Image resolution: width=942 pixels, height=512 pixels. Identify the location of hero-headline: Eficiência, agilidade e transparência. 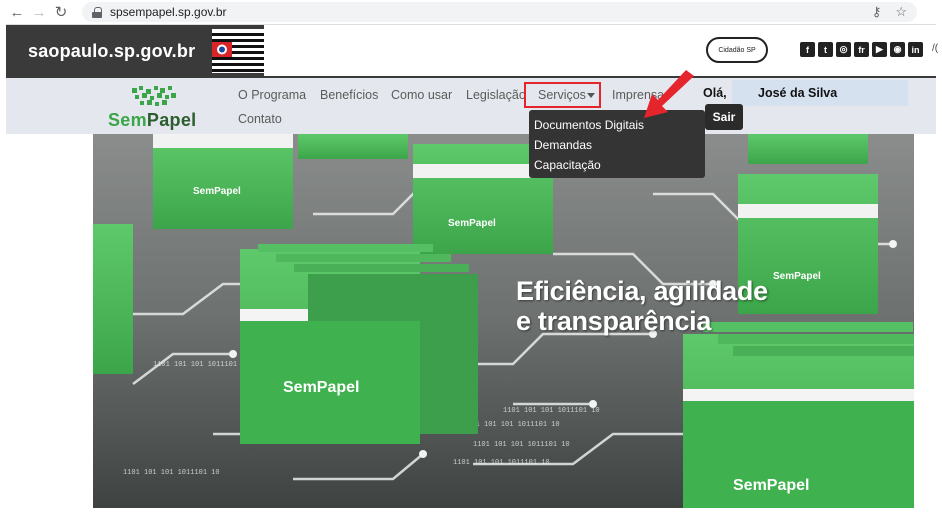
(642, 306).